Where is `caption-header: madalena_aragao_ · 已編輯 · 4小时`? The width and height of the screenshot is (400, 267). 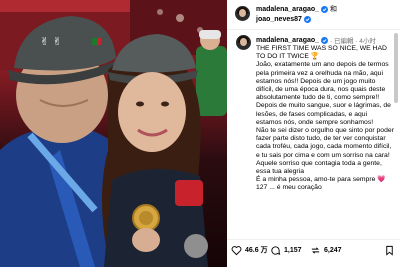 caption-header: madalena_aragao_ · 已編輯 · 4小时 is located at coordinates (316, 40).